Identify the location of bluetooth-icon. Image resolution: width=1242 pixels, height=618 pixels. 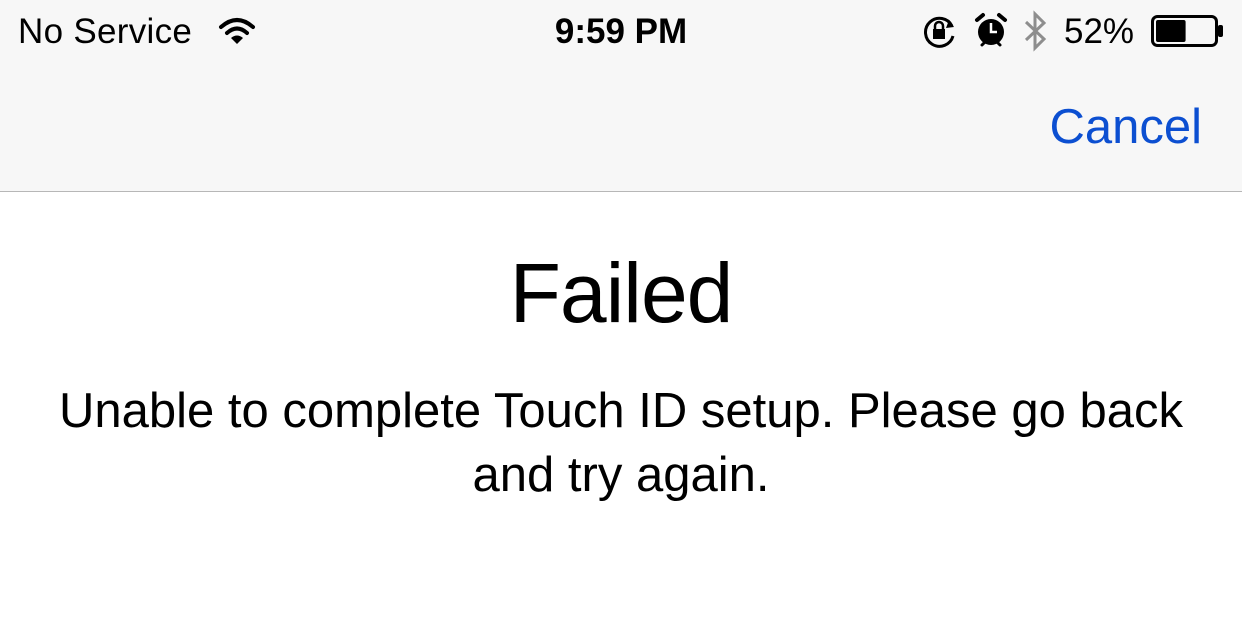
(1035, 31).